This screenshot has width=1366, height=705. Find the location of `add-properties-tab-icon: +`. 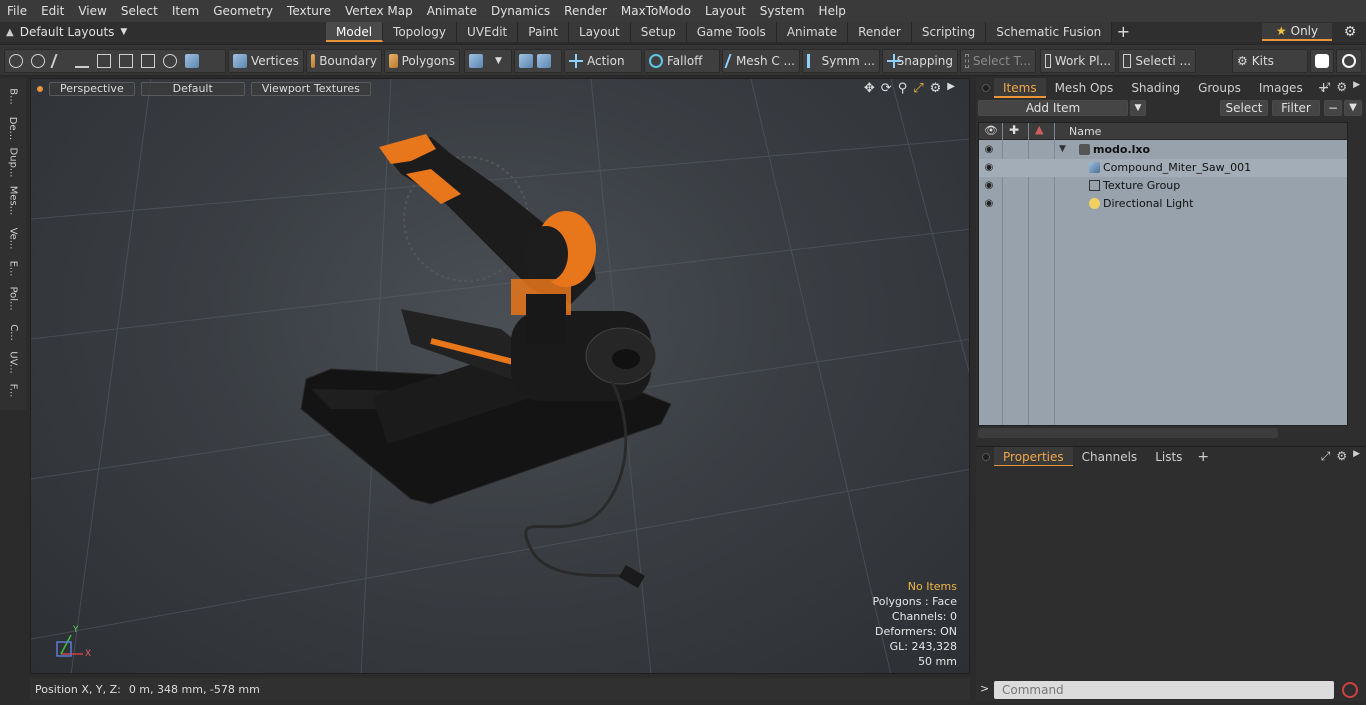

add-properties-tab-icon: + is located at coordinates (1203, 457).